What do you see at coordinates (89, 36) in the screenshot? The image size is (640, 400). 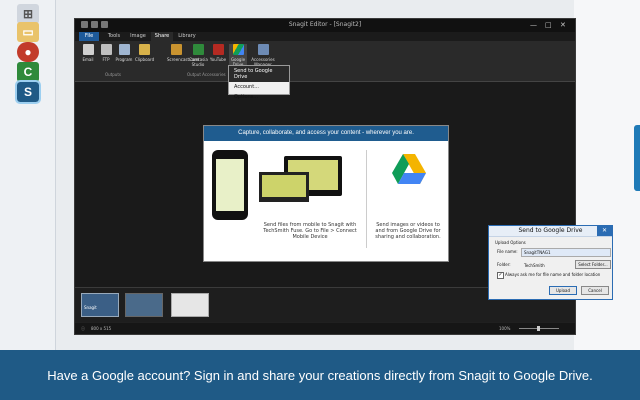 I see `tab-file: File` at bounding box center [89, 36].